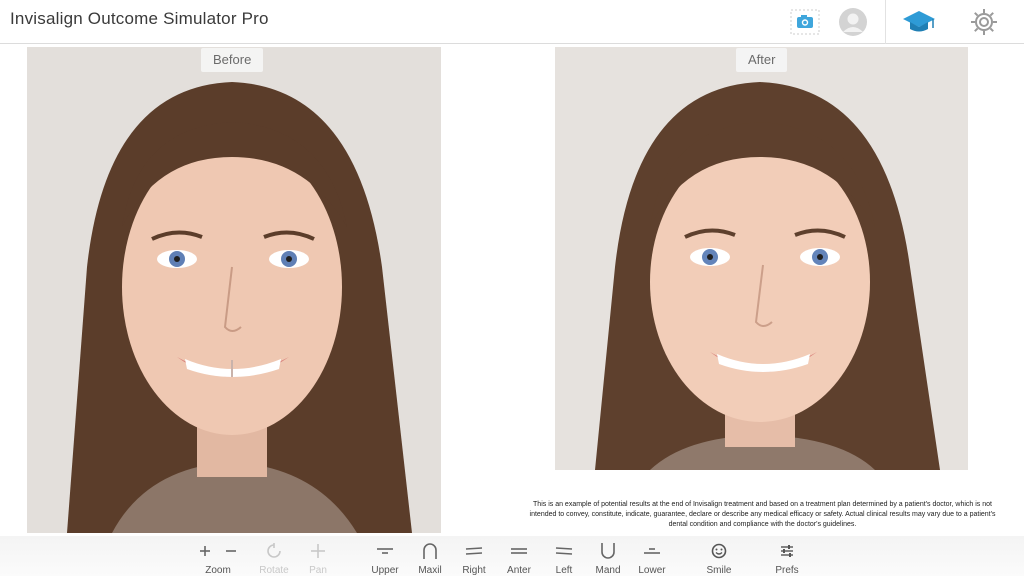 The image size is (1024, 576). I want to click on lower-label: Lower, so click(652, 570).